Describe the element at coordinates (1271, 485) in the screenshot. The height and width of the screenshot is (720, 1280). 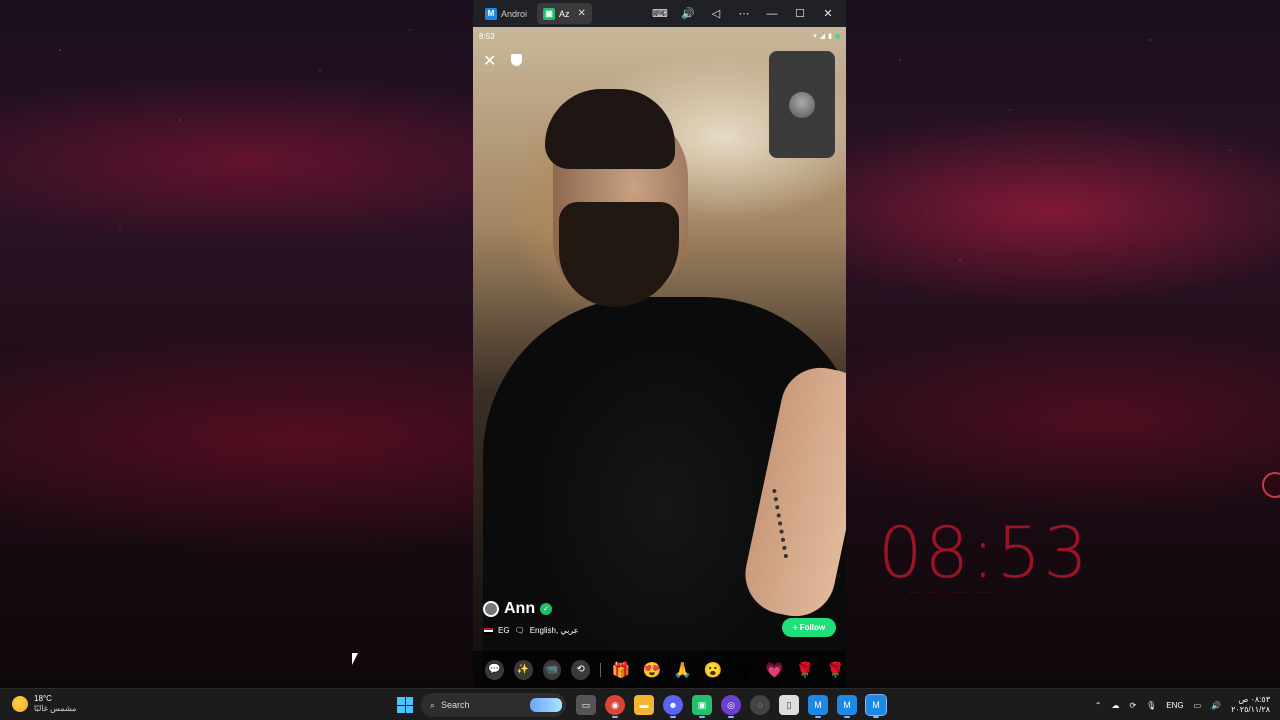
I see `floating-bubble` at that location.